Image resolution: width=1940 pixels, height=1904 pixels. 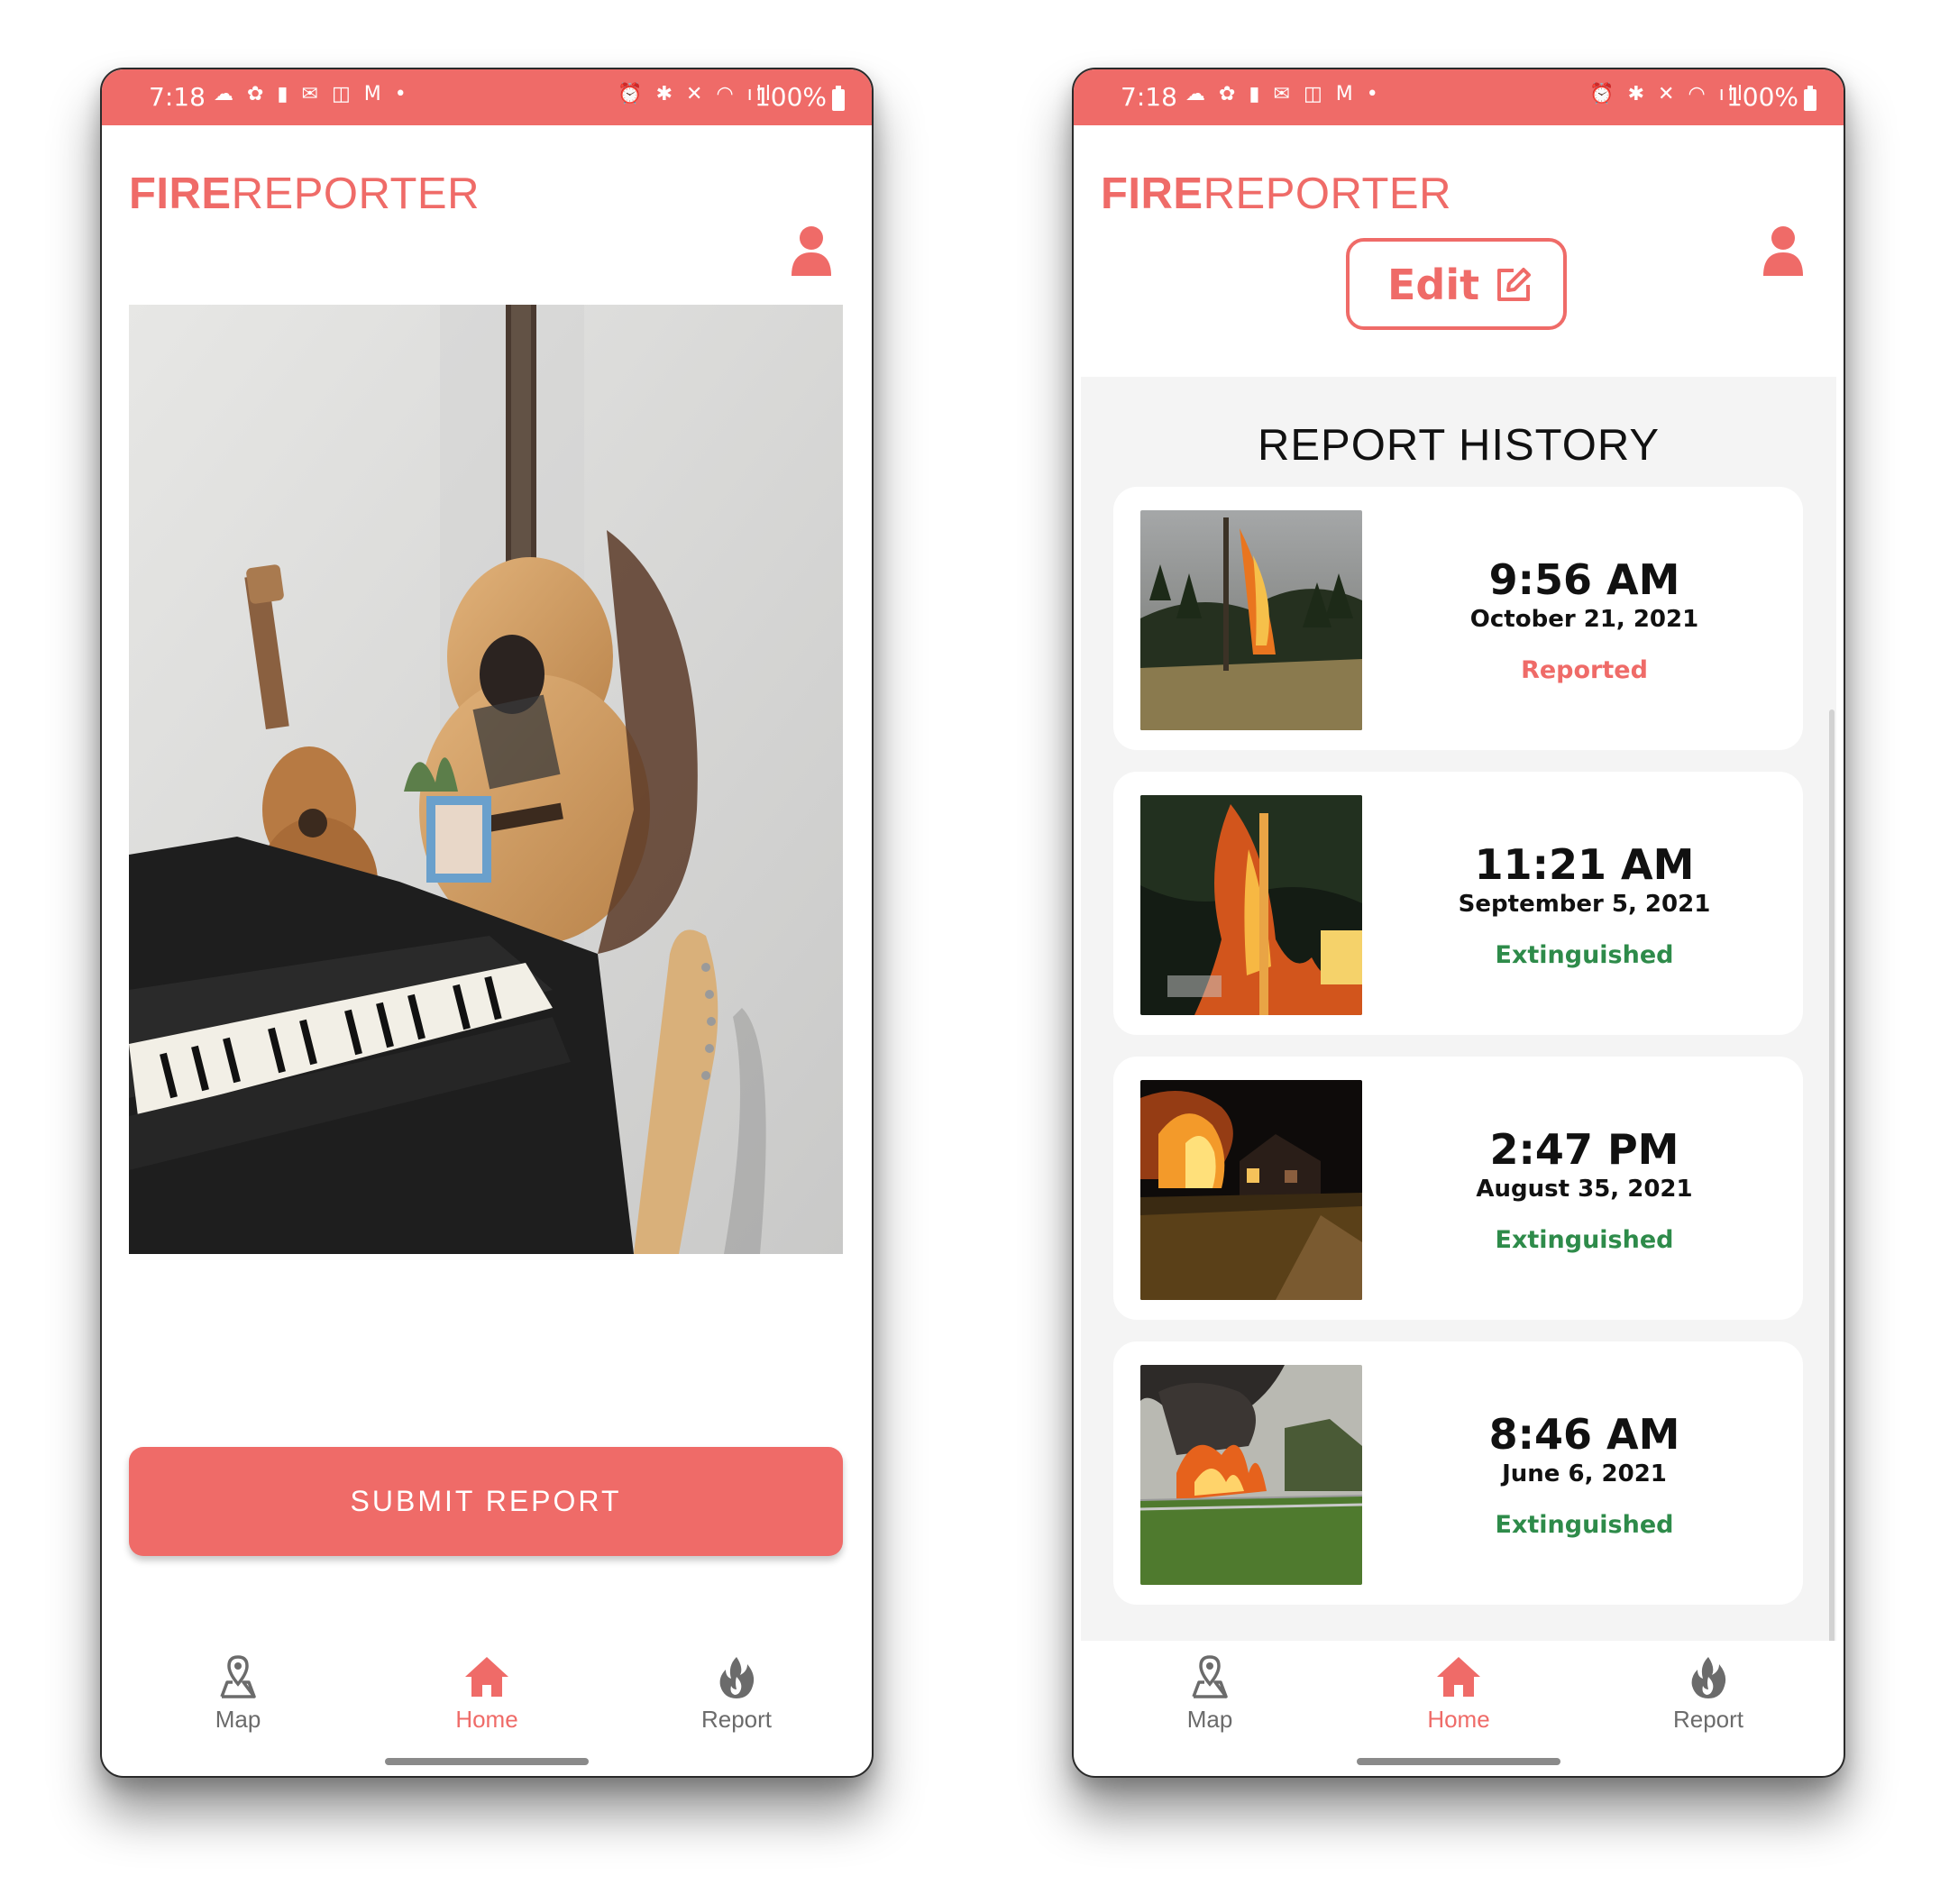 What do you see at coordinates (1458, 619) in the screenshot?
I see `report-card: 9:56 AM October 21, 2021 Reported` at bounding box center [1458, 619].